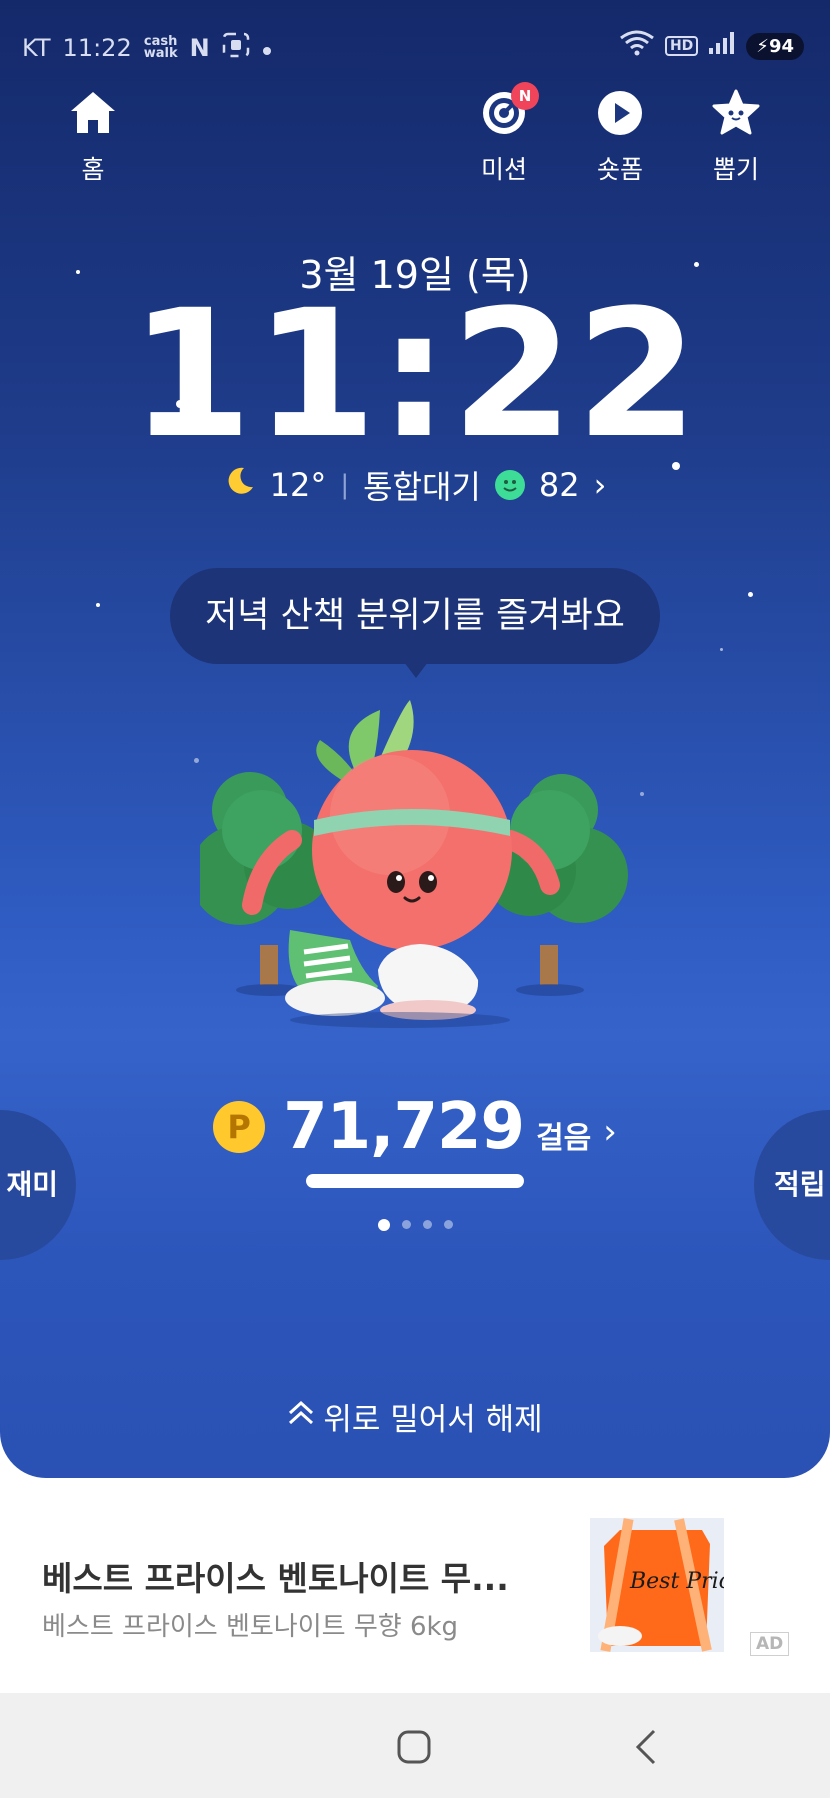 Image resolution: width=830 pixels, height=1798 pixels. Describe the element at coordinates (559, 485) in the screenshot. I see `air-quality-value: 82` at that location.